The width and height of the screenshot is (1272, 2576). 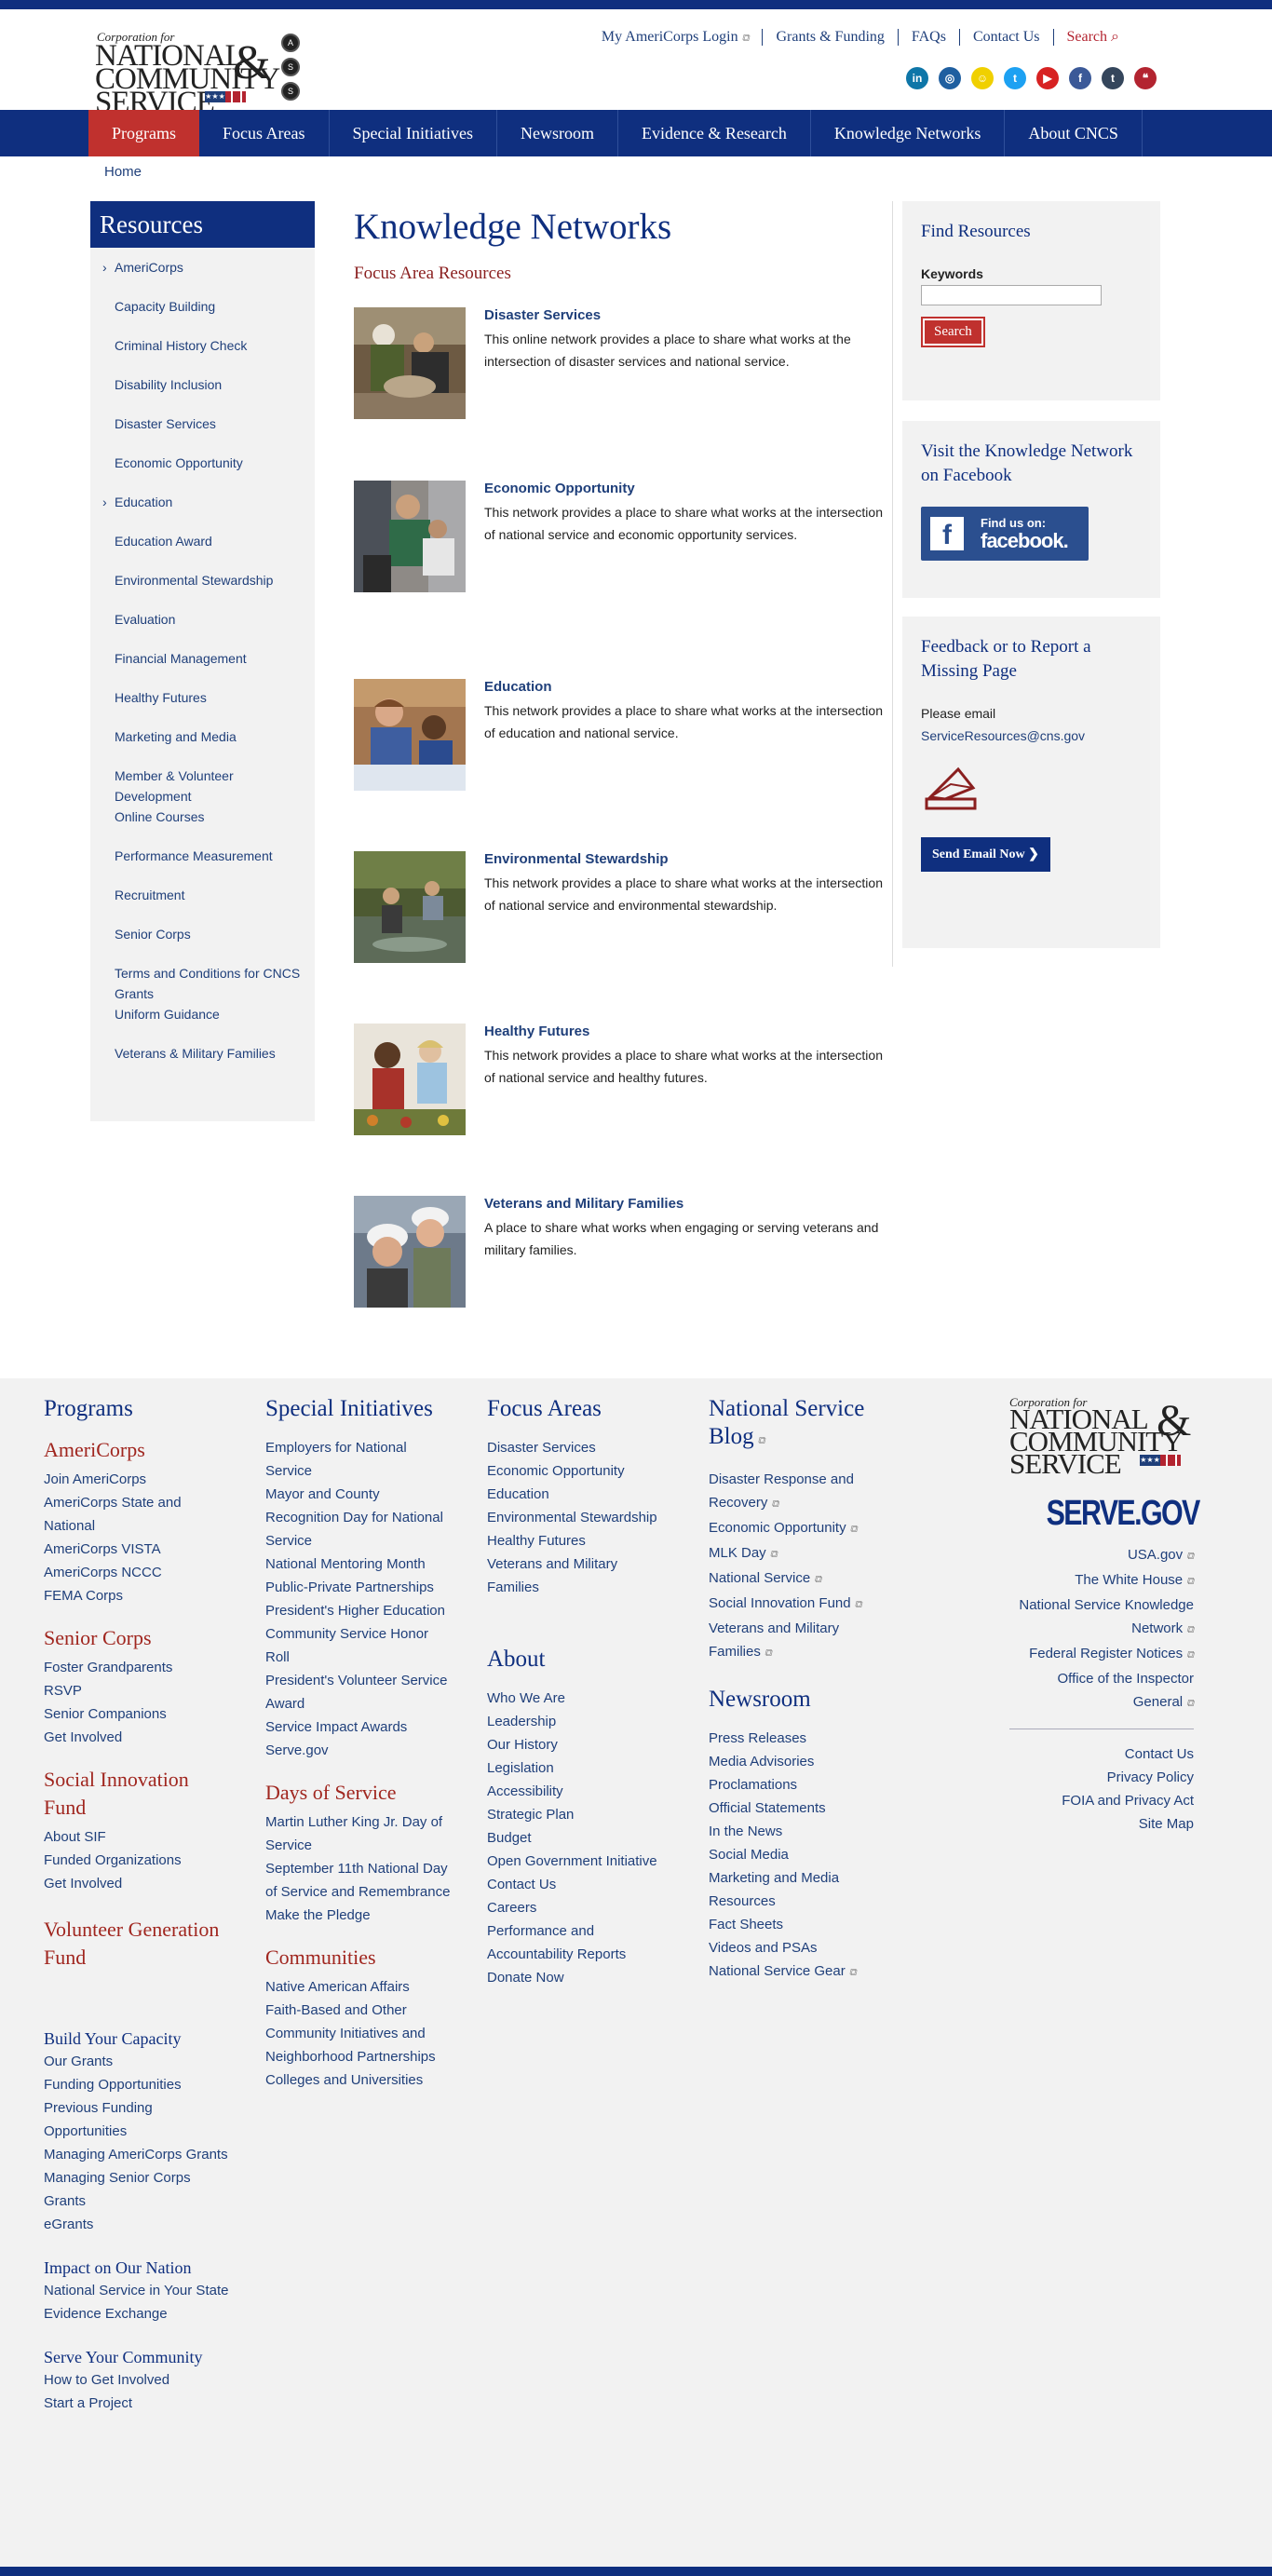 I want to click on footer-link-donate-now: Donate Now, so click(x=580, y=1977).